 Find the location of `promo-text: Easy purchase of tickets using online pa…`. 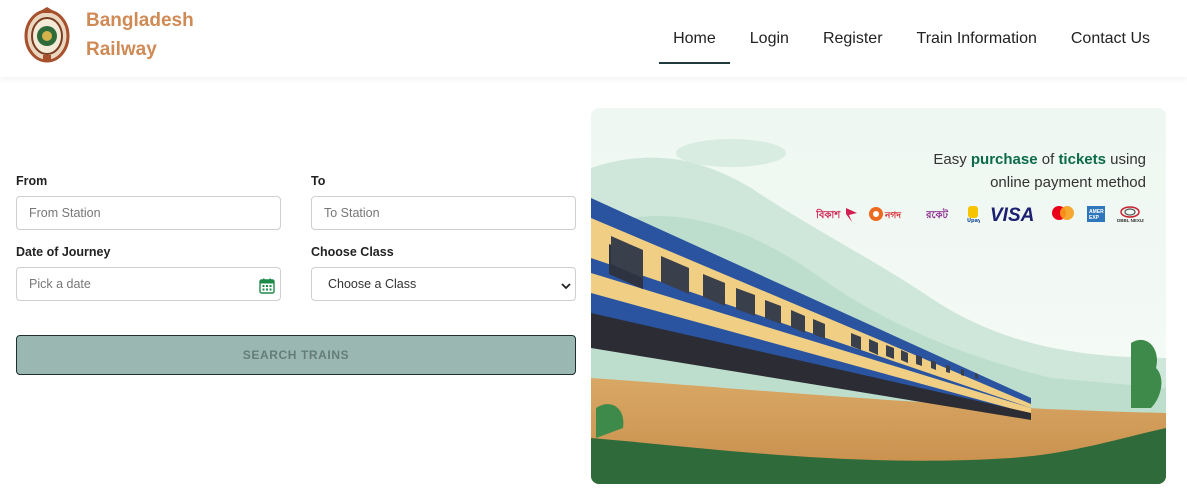

promo-text: Easy purchase of tickets using online pa… is located at coordinates (1039, 171).